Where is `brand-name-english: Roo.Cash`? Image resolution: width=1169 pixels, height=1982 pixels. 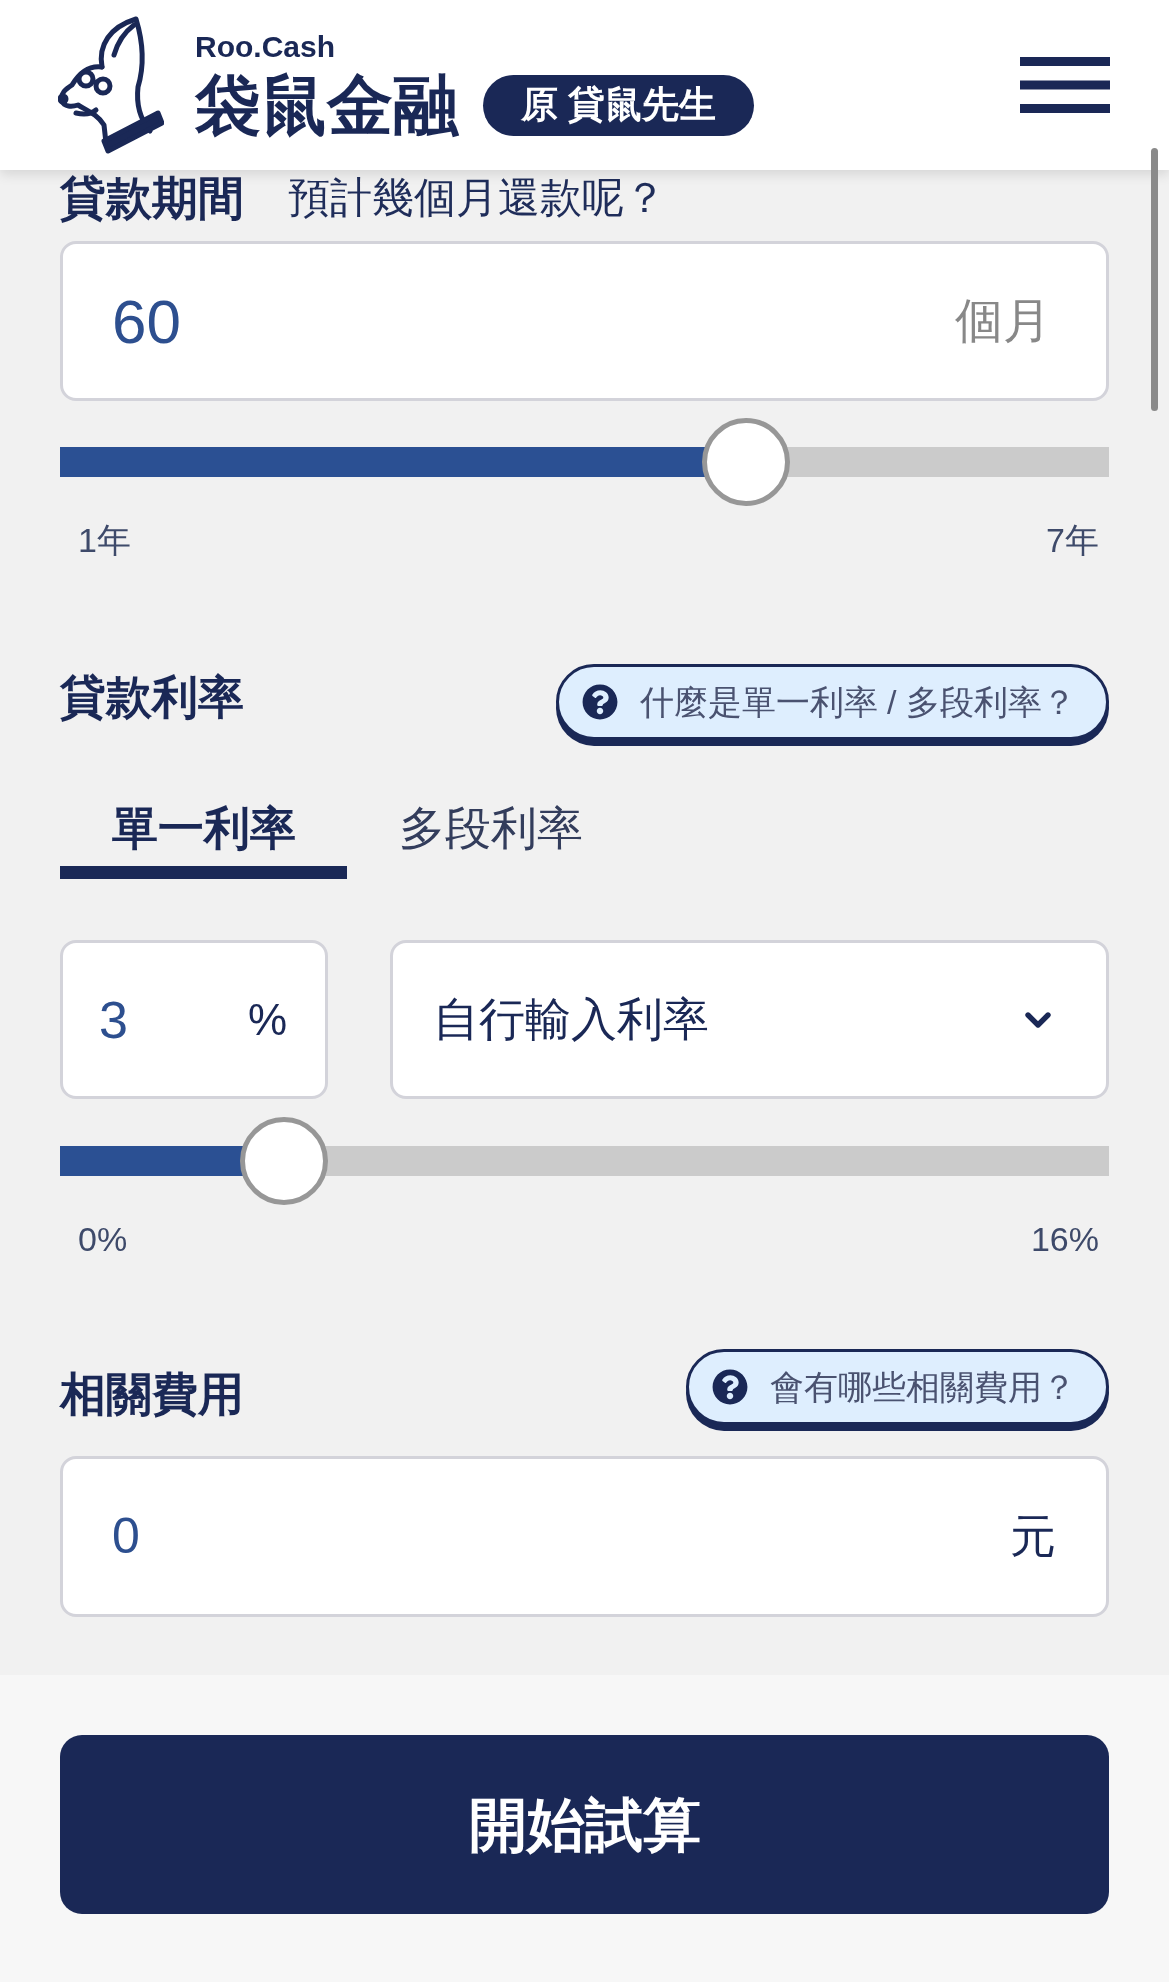 brand-name-english: Roo.Cash is located at coordinates (265, 47).